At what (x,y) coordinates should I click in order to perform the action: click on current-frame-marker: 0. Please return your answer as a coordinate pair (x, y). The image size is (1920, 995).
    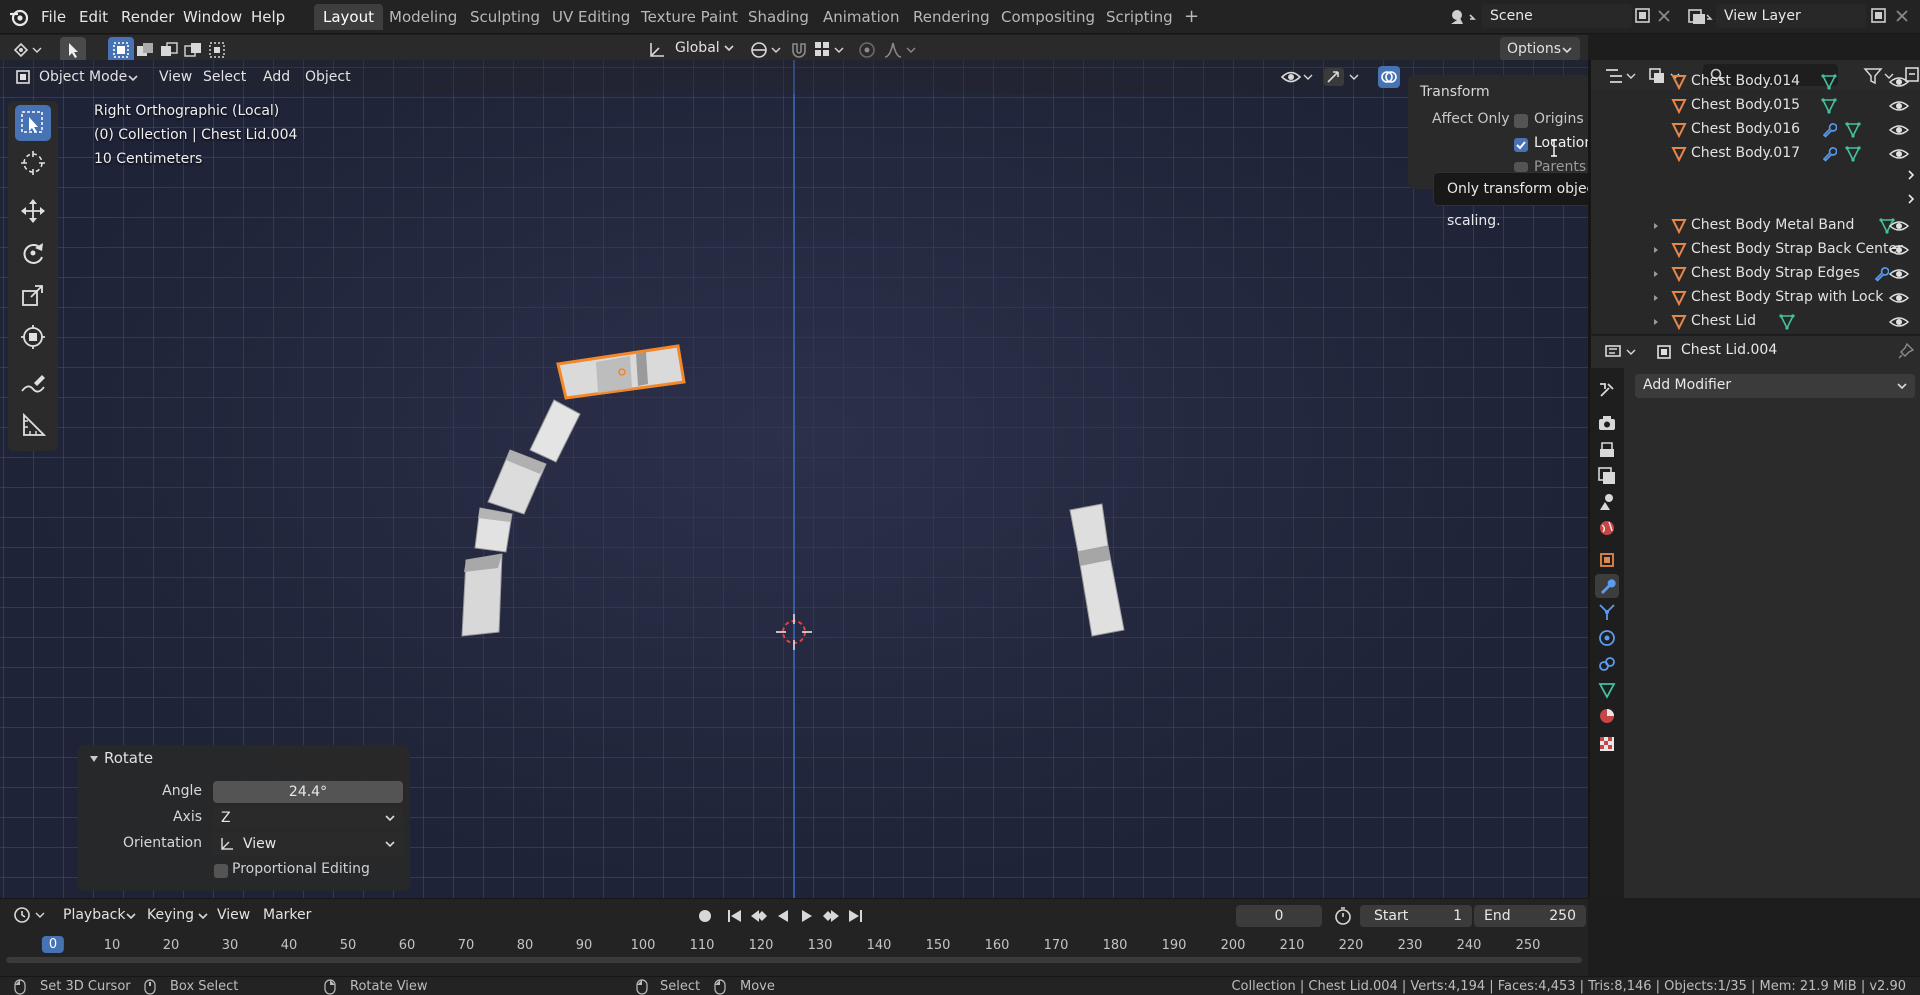
    Looking at the image, I should click on (53, 944).